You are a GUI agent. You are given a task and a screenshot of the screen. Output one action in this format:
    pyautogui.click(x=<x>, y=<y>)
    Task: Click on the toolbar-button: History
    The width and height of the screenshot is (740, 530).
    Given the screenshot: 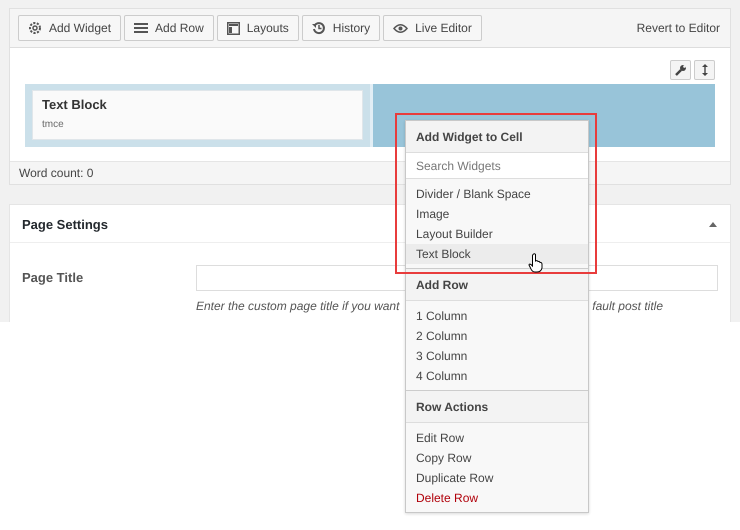 What is the action you would take?
    pyautogui.click(x=341, y=28)
    